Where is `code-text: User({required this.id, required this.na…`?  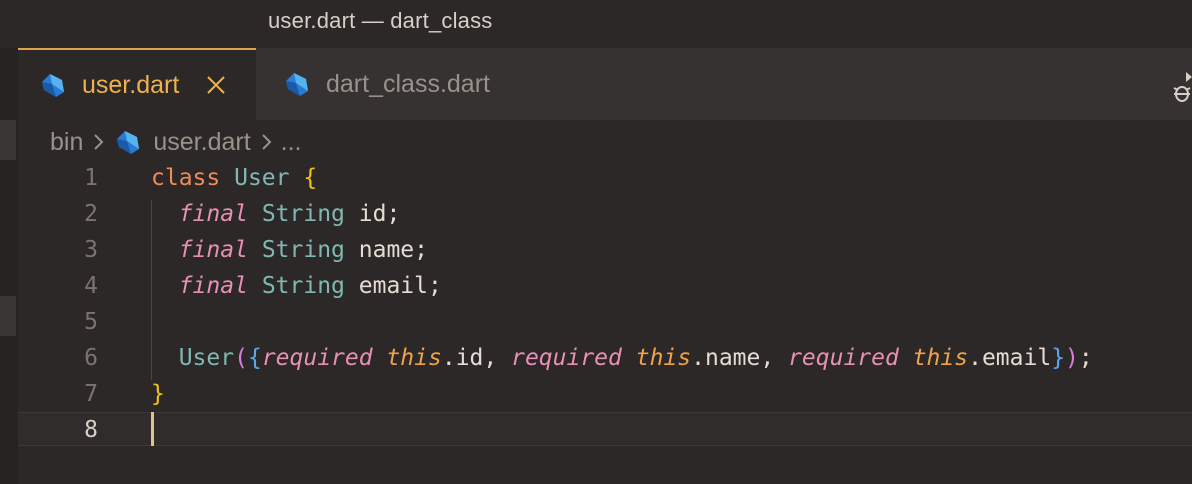 code-text: User({required this.id, required this.na… is located at coordinates (635, 358).